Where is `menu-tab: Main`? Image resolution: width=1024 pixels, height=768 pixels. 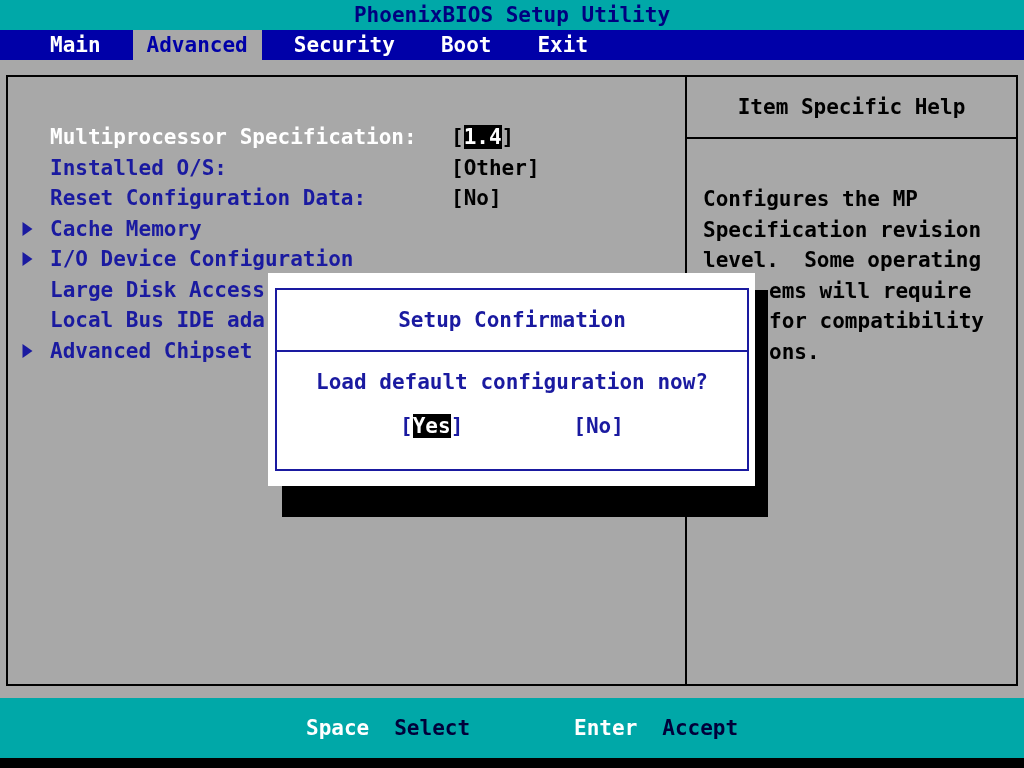
menu-tab: Main is located at coordinates (75, 45).